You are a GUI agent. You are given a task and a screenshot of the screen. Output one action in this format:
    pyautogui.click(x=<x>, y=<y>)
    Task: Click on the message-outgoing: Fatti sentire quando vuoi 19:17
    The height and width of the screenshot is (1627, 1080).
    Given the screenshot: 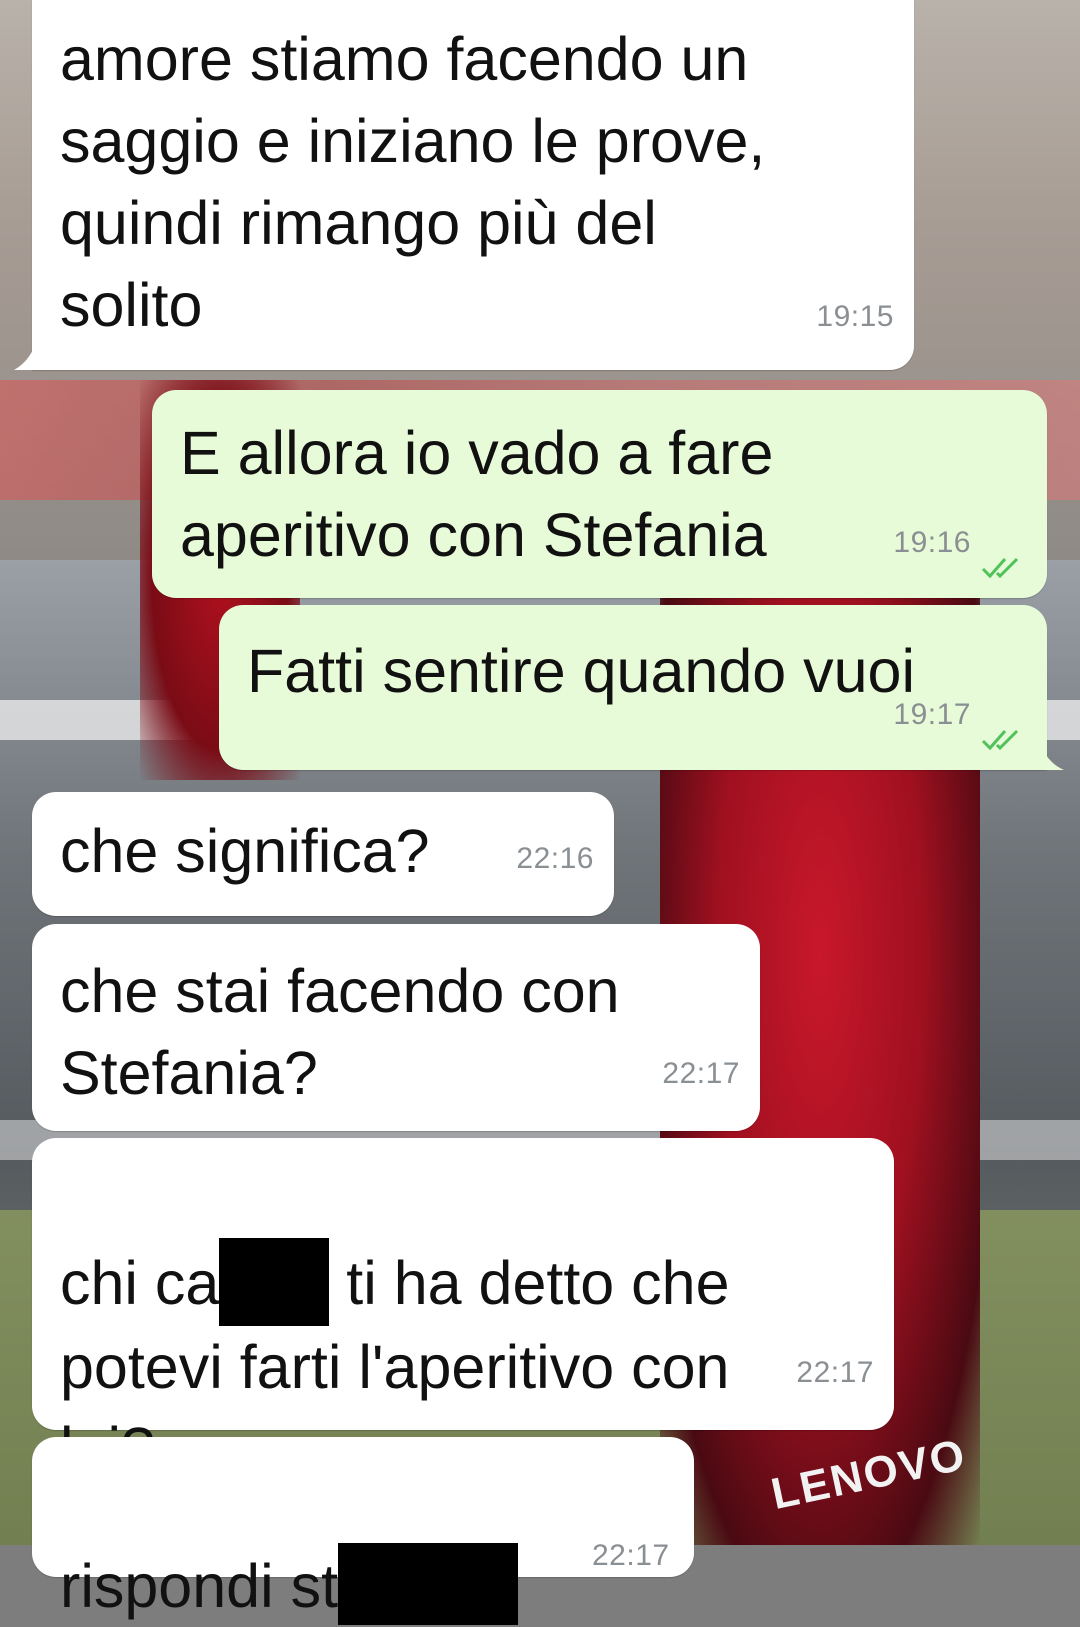 What is the action you would take?
    pyautogui.click(x=633, y=687)
    